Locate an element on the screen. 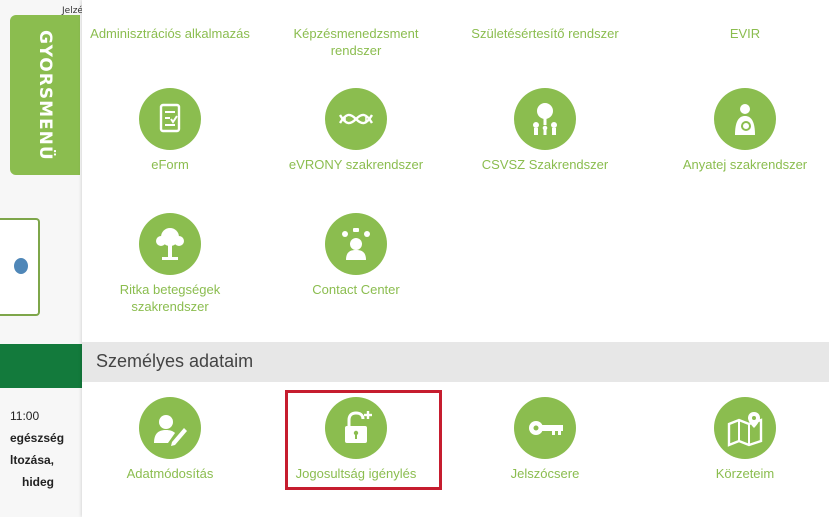  menu-item-anyatej: Anyatej szakrendszer is located at coordinates (739, 130).